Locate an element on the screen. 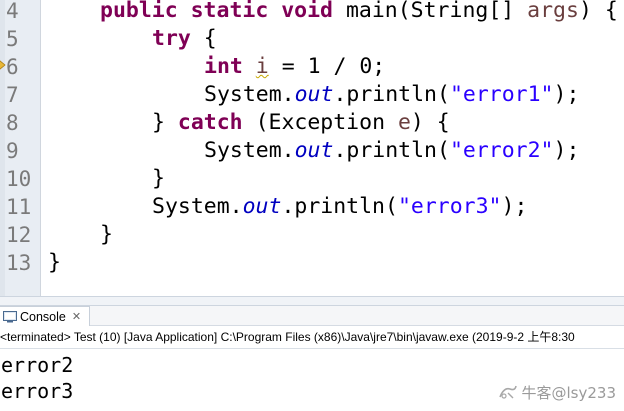  line-number: 5 is located at coordinates (12, 39).